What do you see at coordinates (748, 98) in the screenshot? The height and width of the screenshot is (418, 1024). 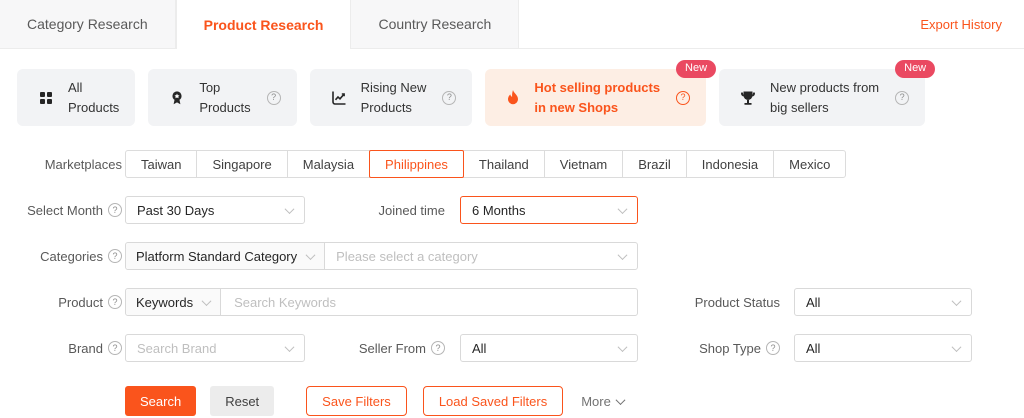 I see `trophy-icon` at bounding box center [748, 98].